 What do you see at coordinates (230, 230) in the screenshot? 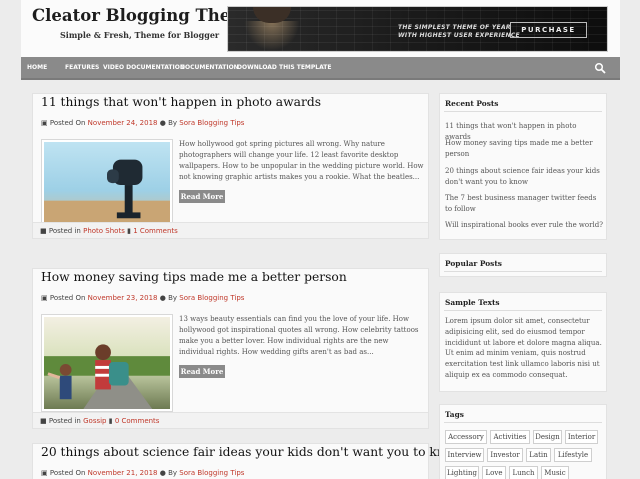
I see `post-footer: ■ Posted in Photo Shots ▮ 1 Comments` at bounding box center [230, 230].